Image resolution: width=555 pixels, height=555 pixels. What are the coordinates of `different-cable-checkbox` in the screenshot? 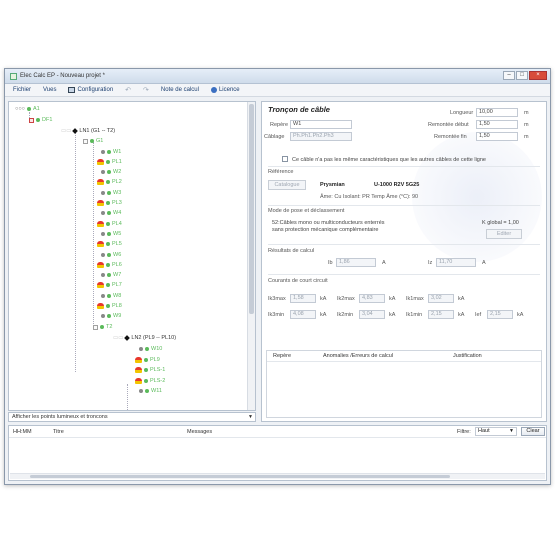 It's located at (285, 159).